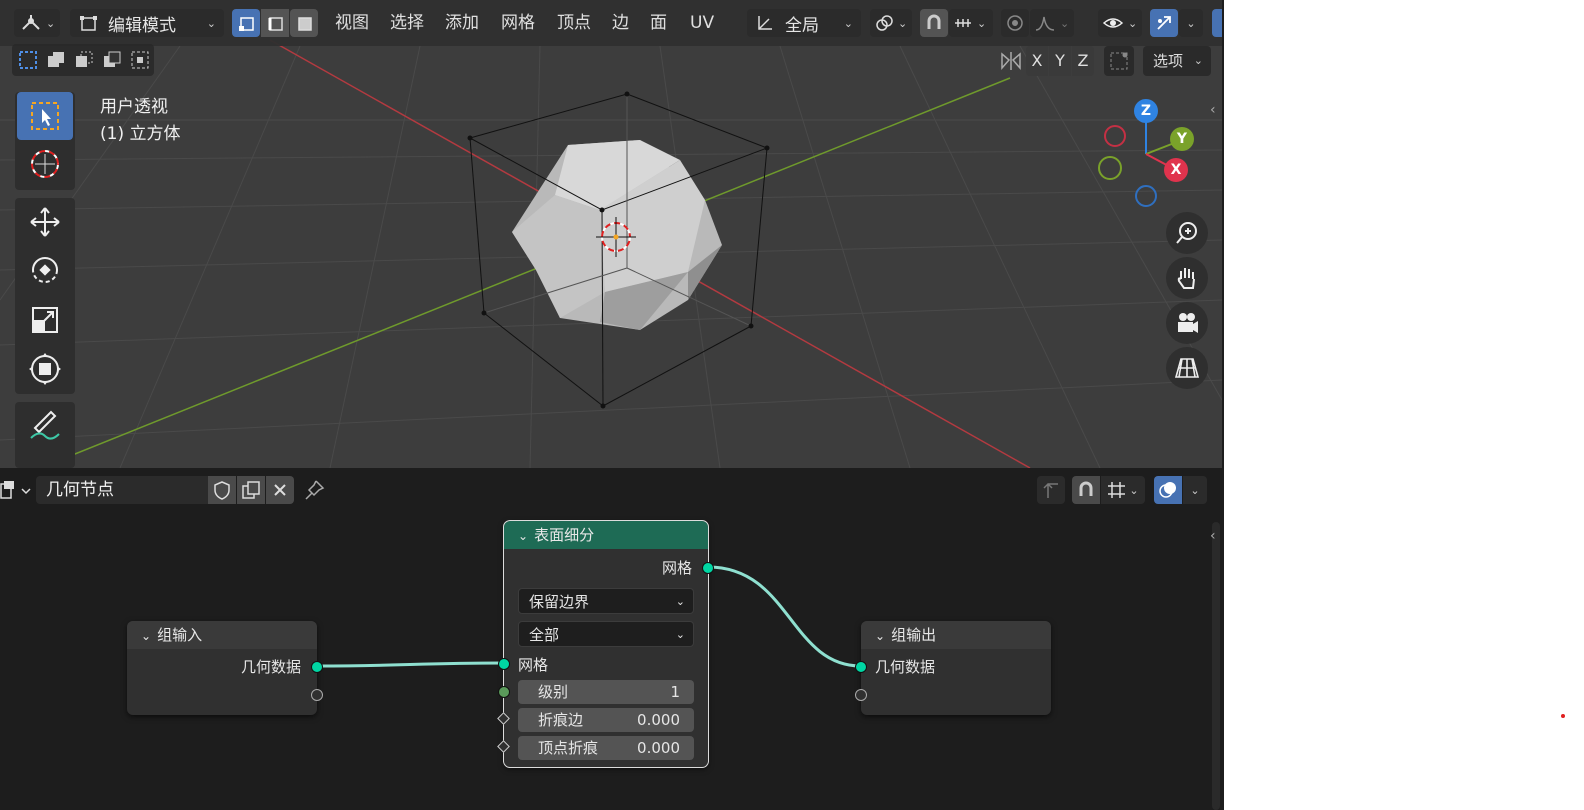 The height and width of the screenshot is (810, 1584). I want to click on annotate-tool, so click(45, 426).